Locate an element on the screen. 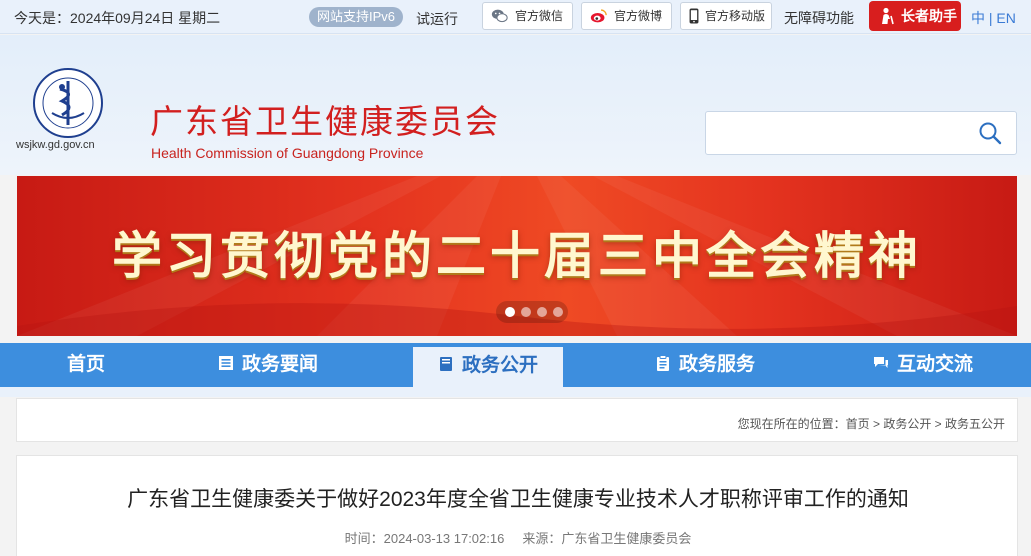  publish-time: 2024-03-13 17:02:16 is located at coordinates (444, 538).